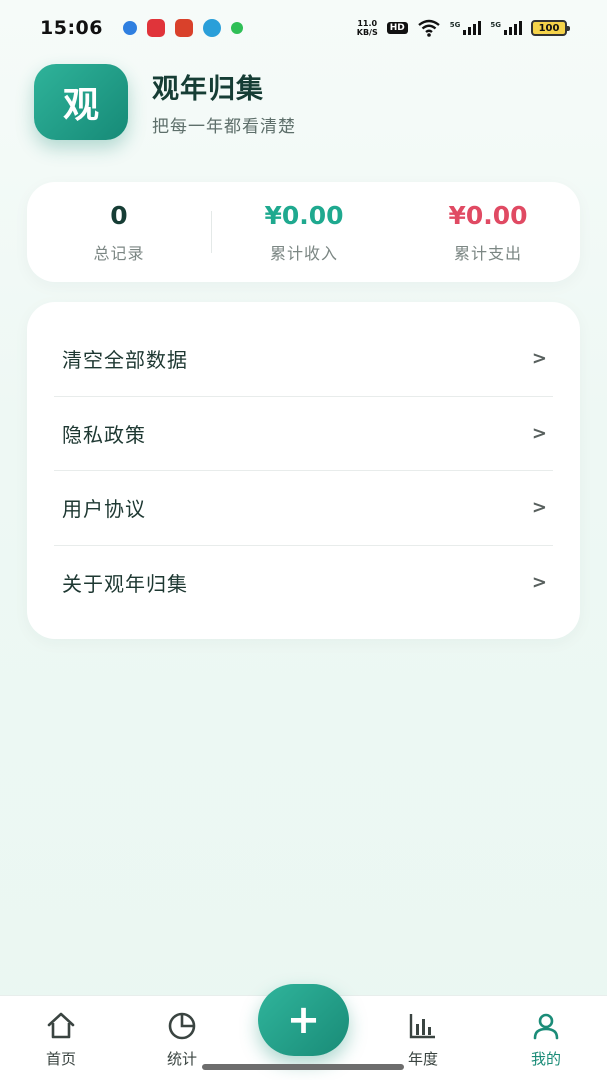  I want to click on notification-icons, so click(182, 28).